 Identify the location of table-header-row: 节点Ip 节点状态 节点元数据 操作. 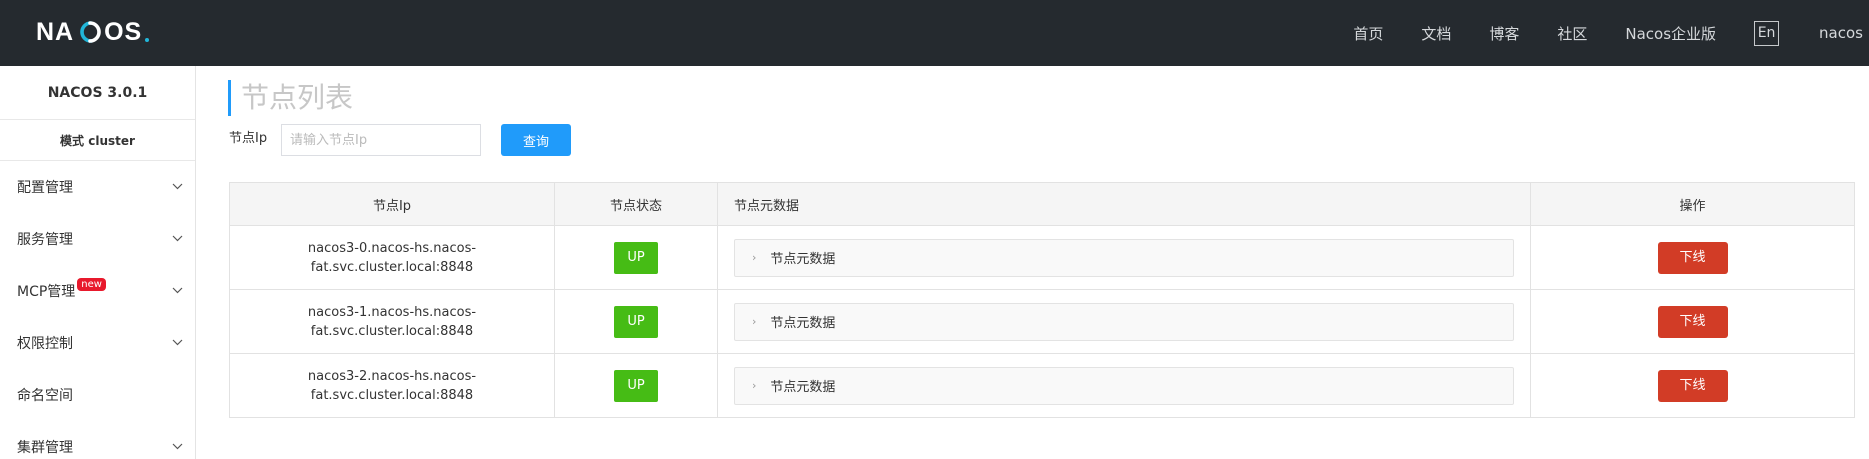
(1042, 204).